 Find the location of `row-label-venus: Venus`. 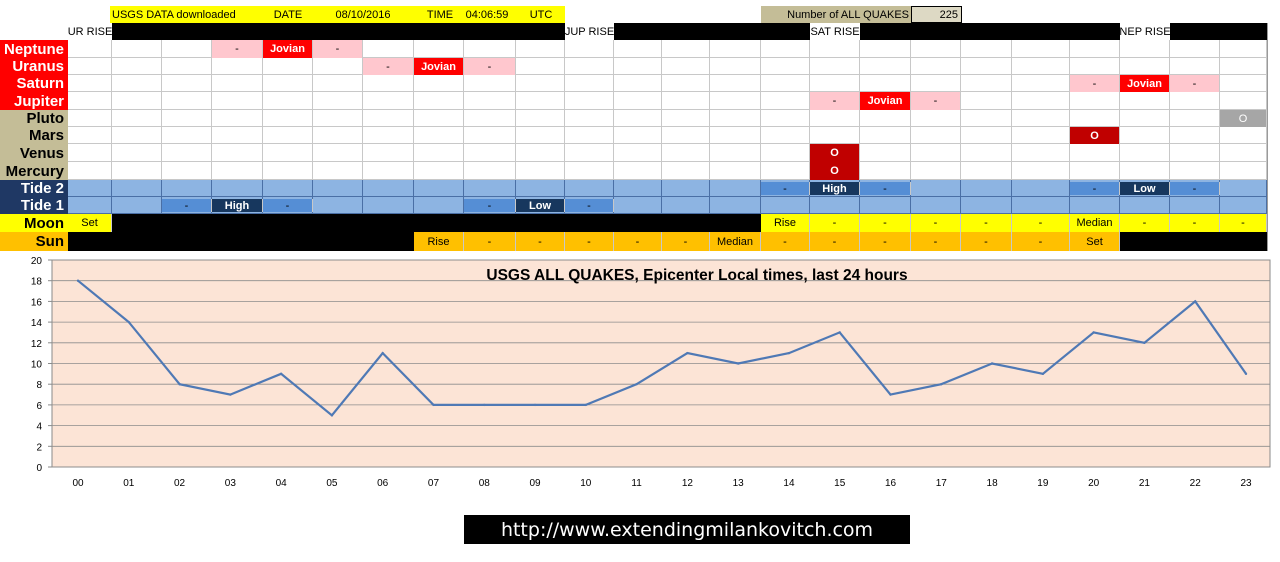

row-label-venus: Venus is located at coordinates (34, 153).